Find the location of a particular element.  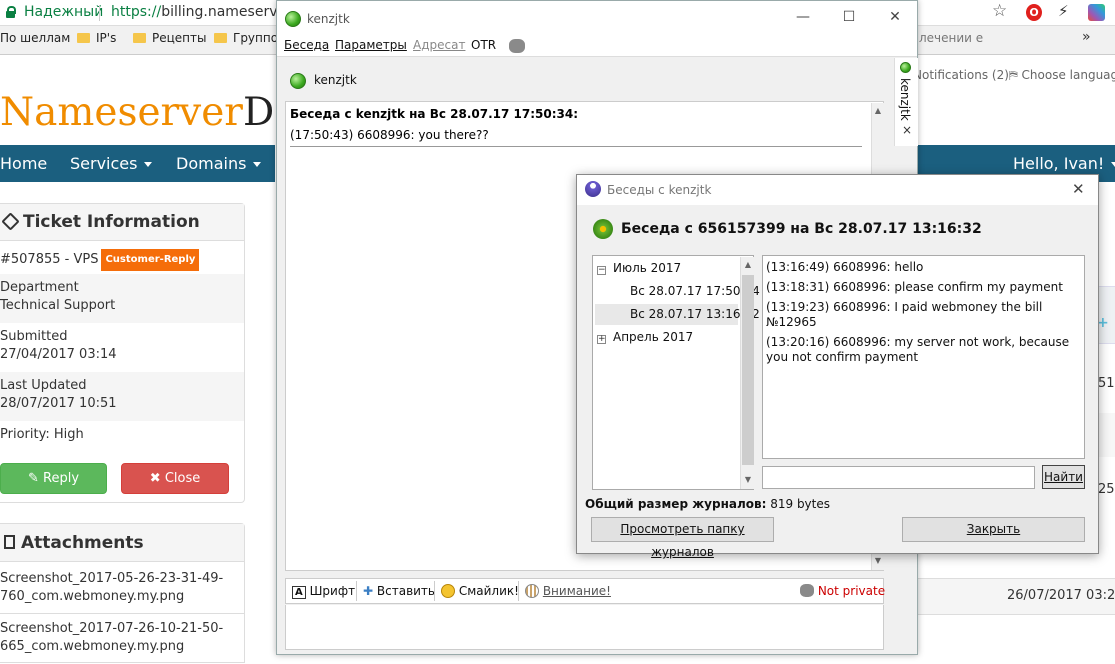

history-titlebar: Беседы с kenzjtk ✕ is located at coordinates (837, 190).